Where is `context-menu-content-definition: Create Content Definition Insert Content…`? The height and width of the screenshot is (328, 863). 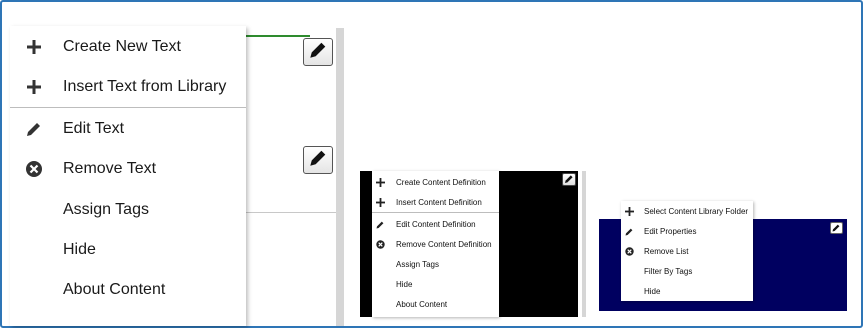 context-menu-content-definition: Create Content Definition Insert Content… is located at coordinates (435, 244).